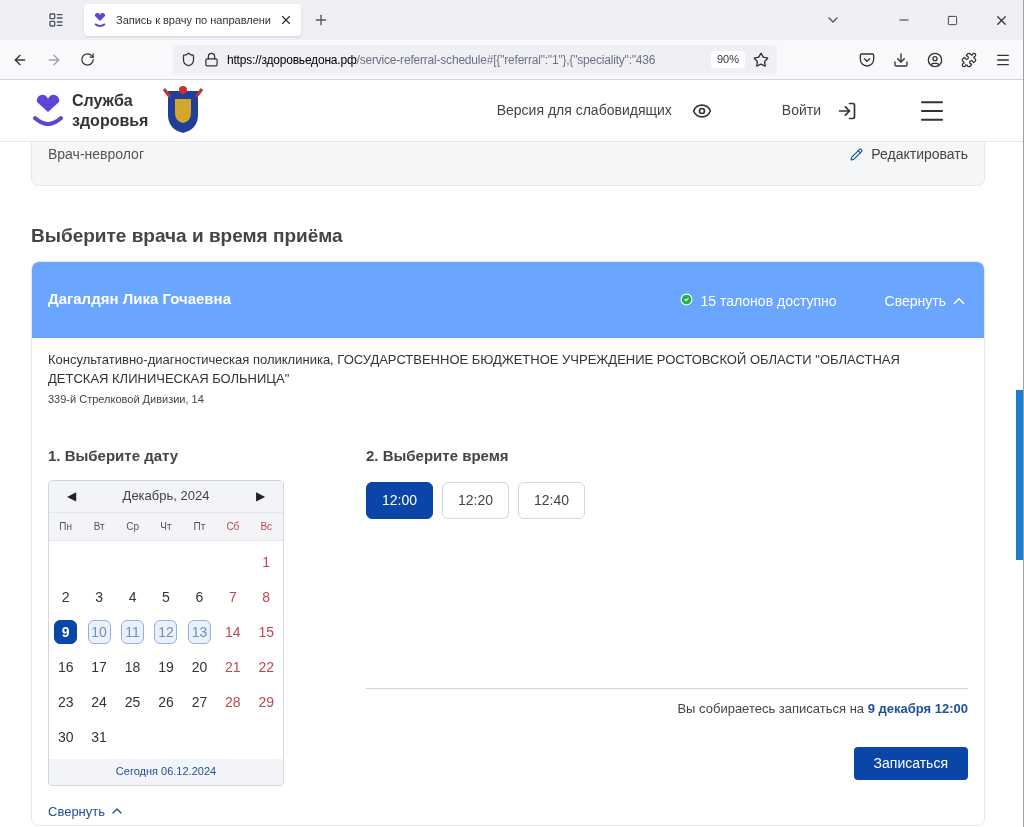  Describe the element at coordinates (66, 702) in the screenshot. I see `calendar-day: 23` at that location.